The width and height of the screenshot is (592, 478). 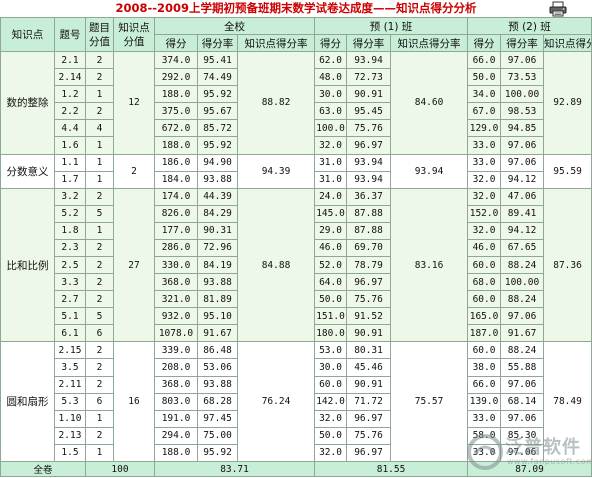 I want to click on class1-rate: 95.45, so click(x=369, y=111).